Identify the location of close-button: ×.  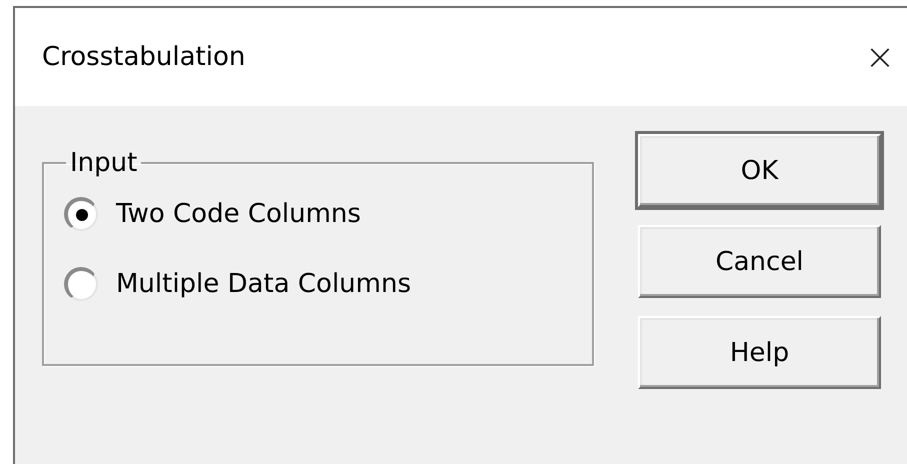
(879, 57).